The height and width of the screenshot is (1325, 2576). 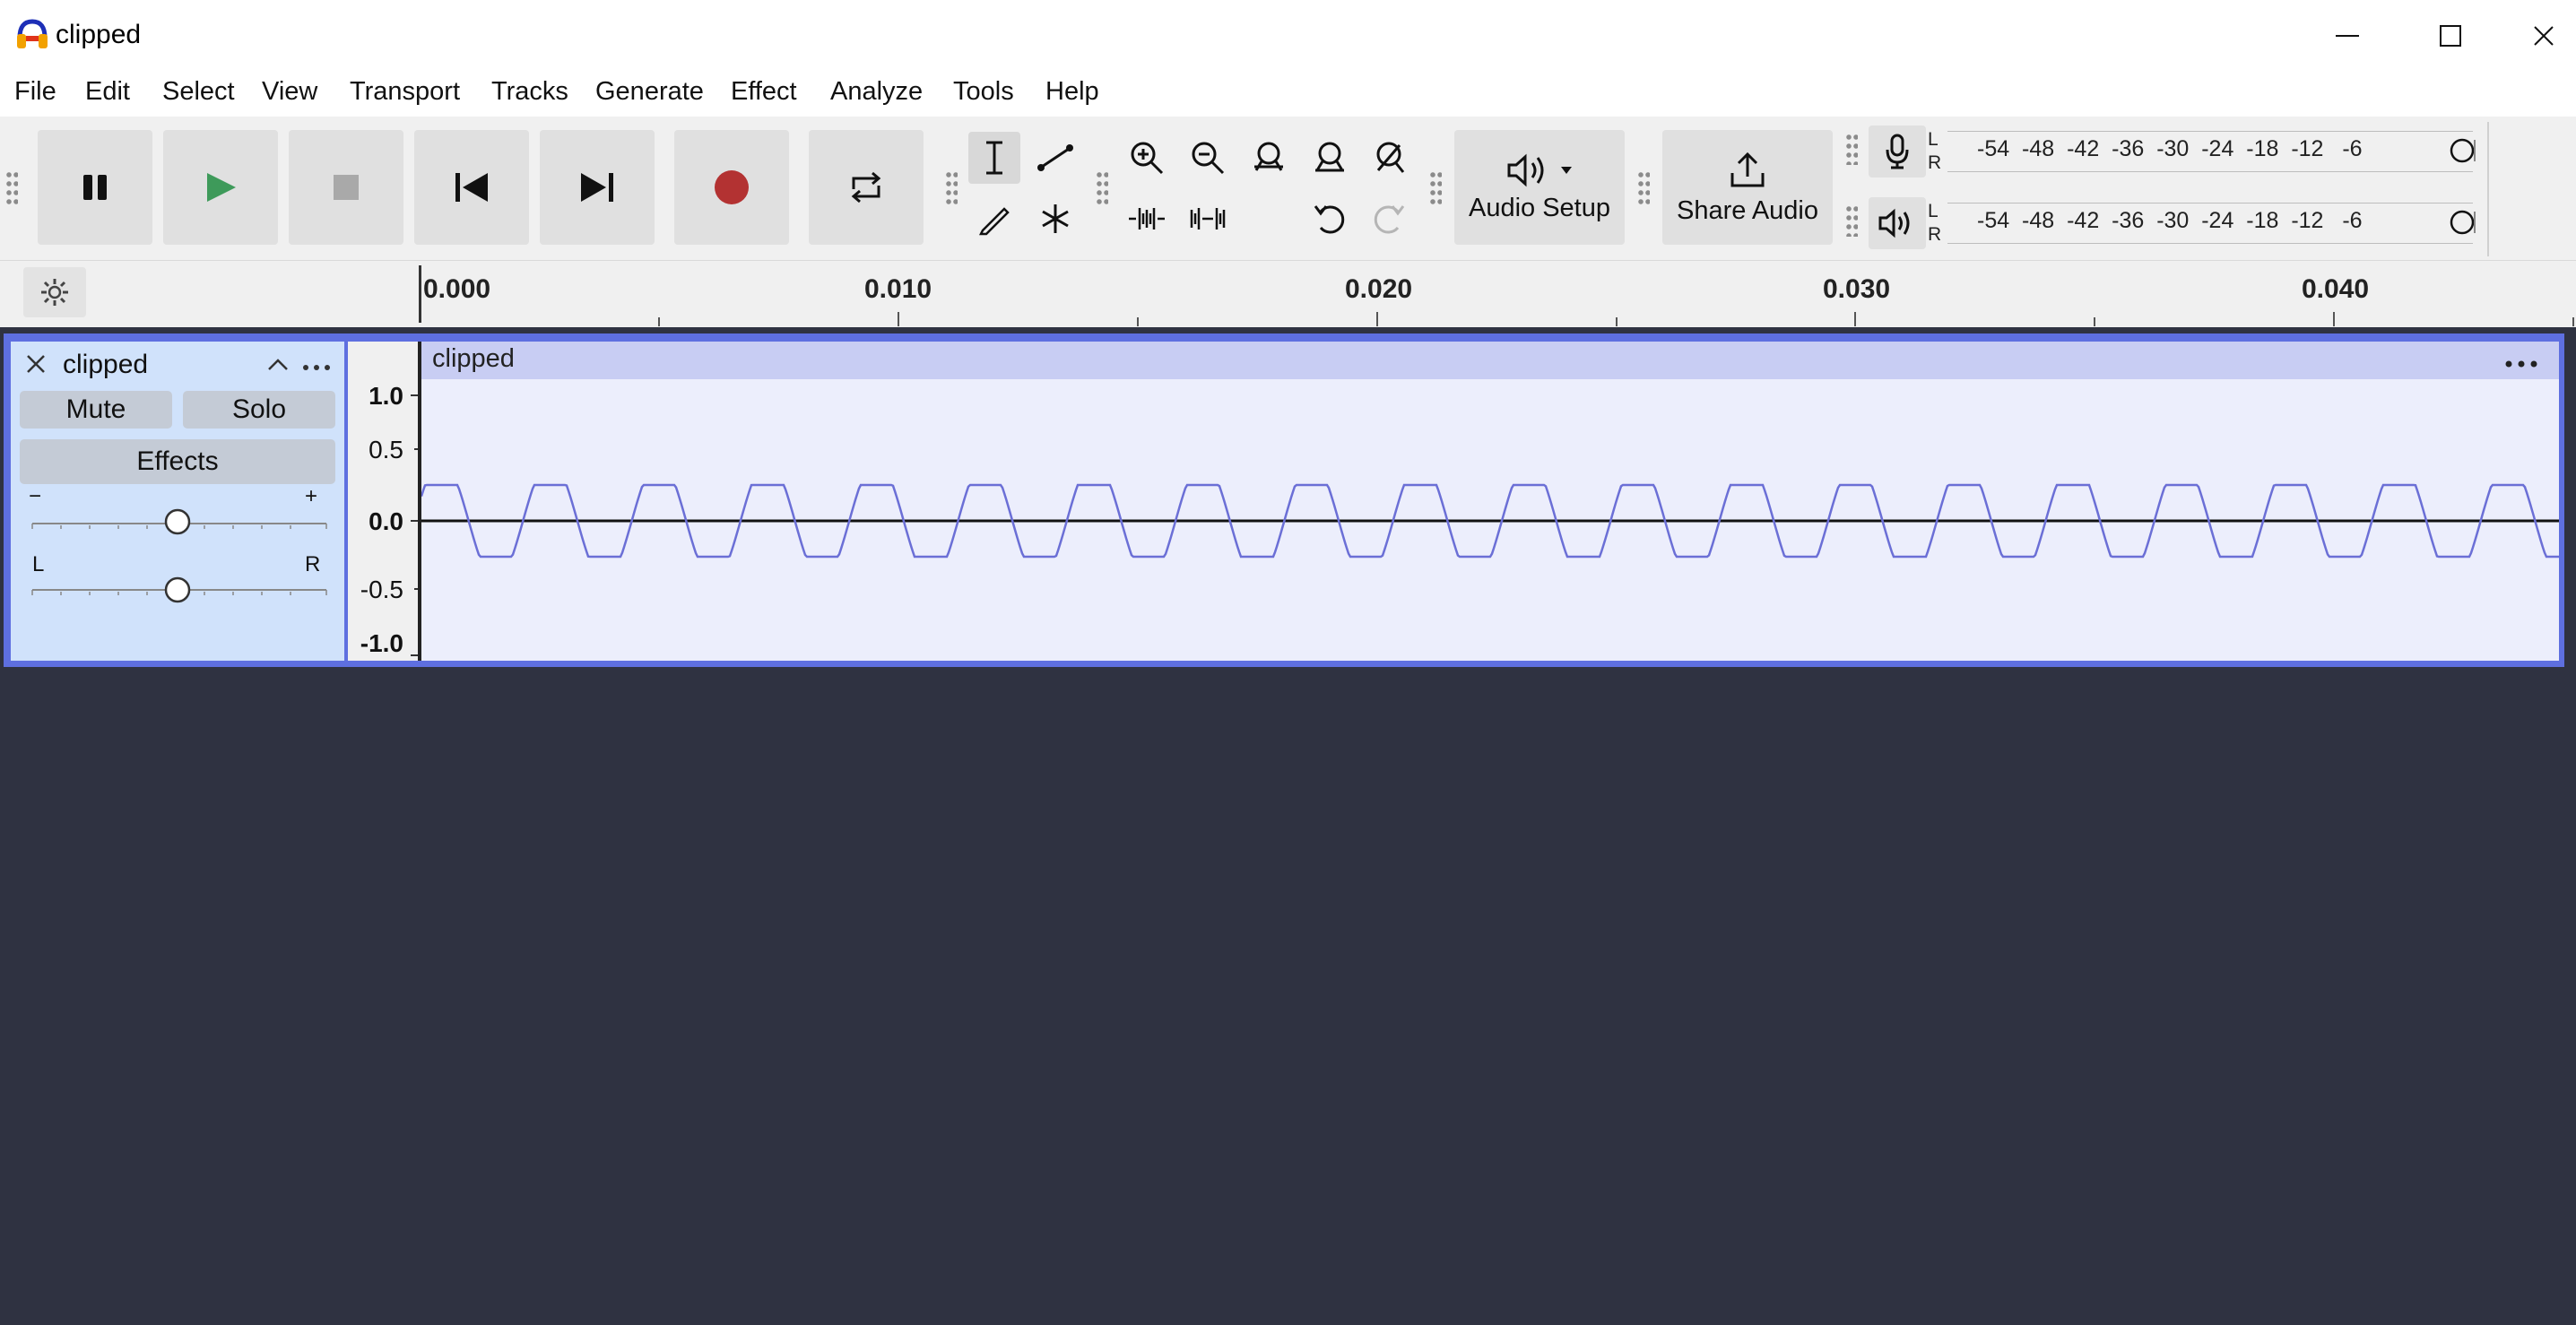 I want to click on zoom-fit-icon, so click(x=1329, y=157).